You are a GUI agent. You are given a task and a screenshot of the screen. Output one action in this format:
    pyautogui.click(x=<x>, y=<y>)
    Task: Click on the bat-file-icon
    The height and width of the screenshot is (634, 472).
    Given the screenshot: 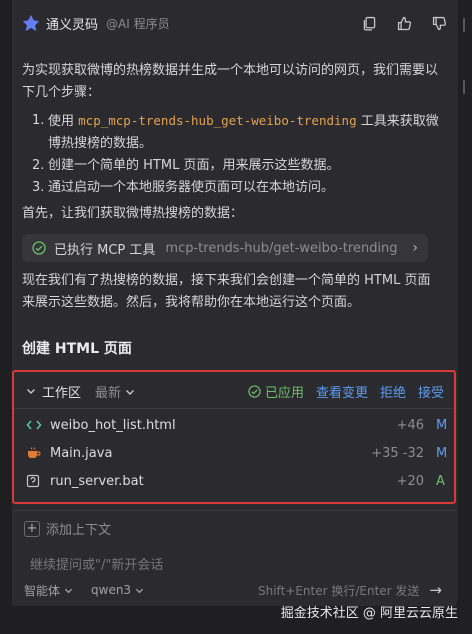 What is the action you would take?
    pyautogui.click(x=35, y=481)
    